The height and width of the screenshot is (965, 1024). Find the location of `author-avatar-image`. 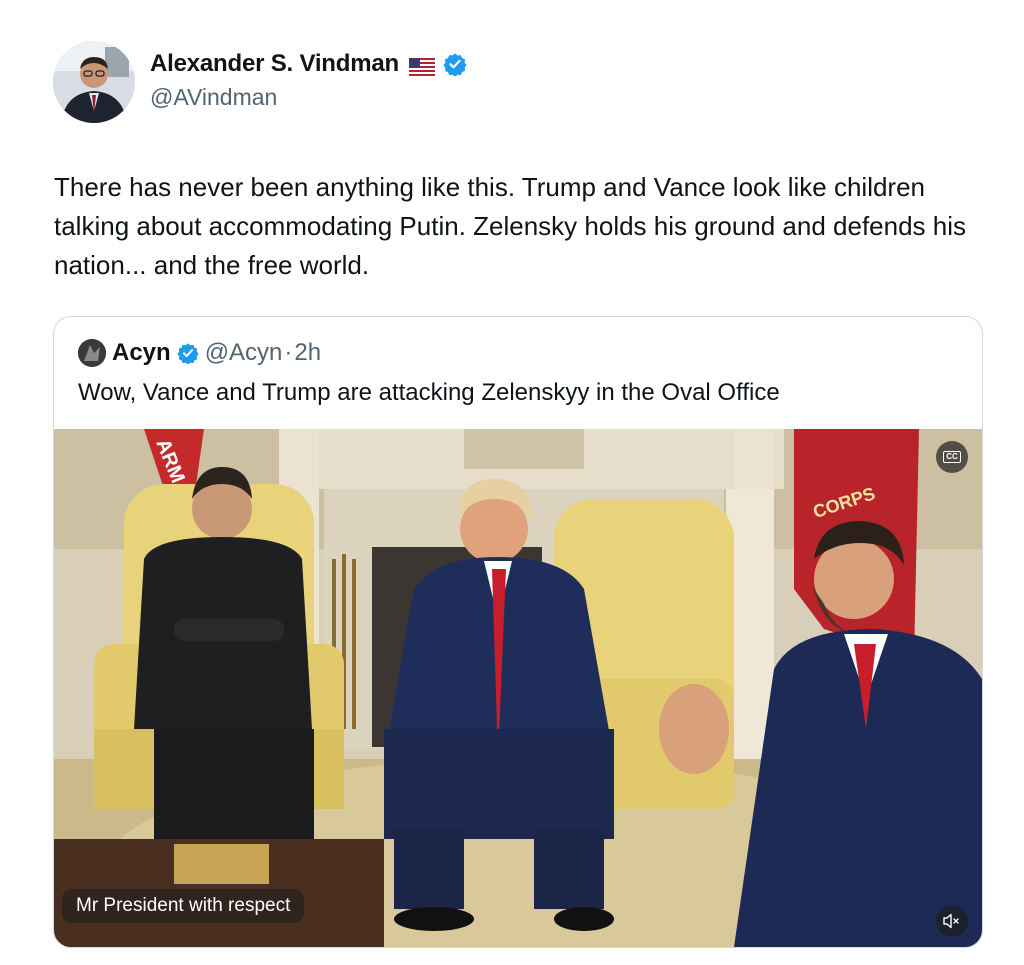

author-avatar-image is located at coordinates (94, 82).